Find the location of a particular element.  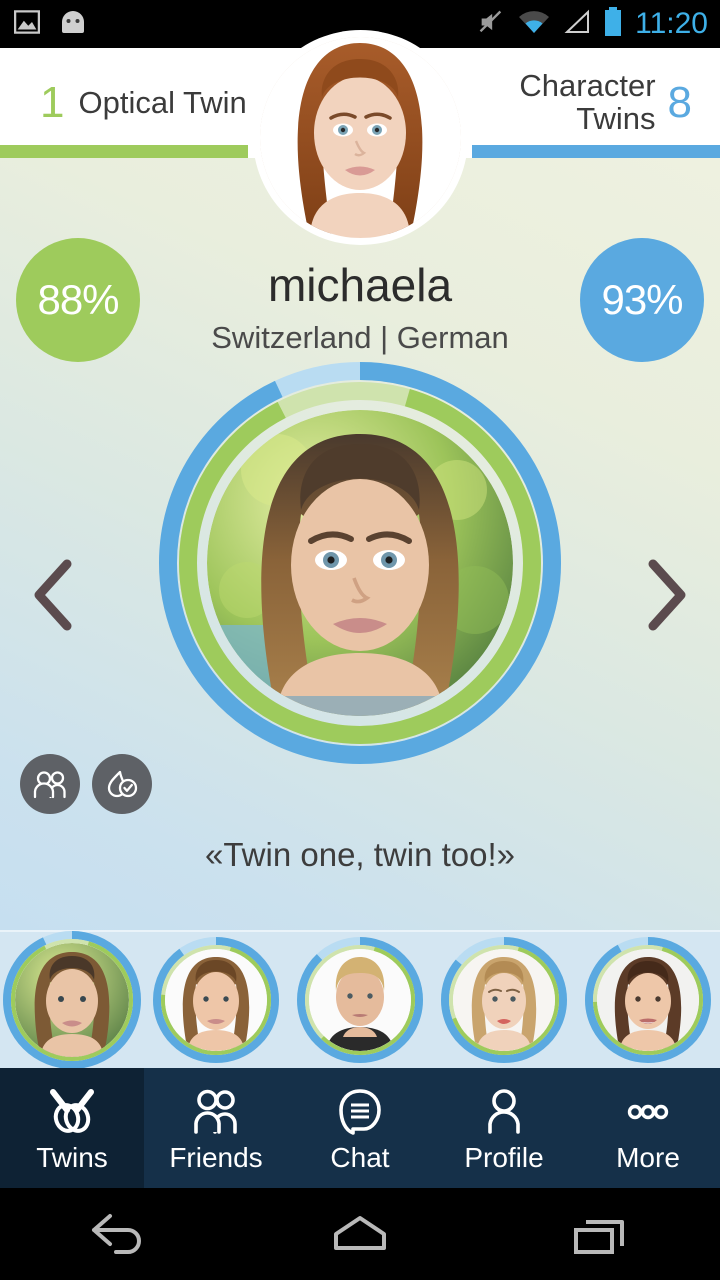

user-avatar is located at coordinates (360, 137).